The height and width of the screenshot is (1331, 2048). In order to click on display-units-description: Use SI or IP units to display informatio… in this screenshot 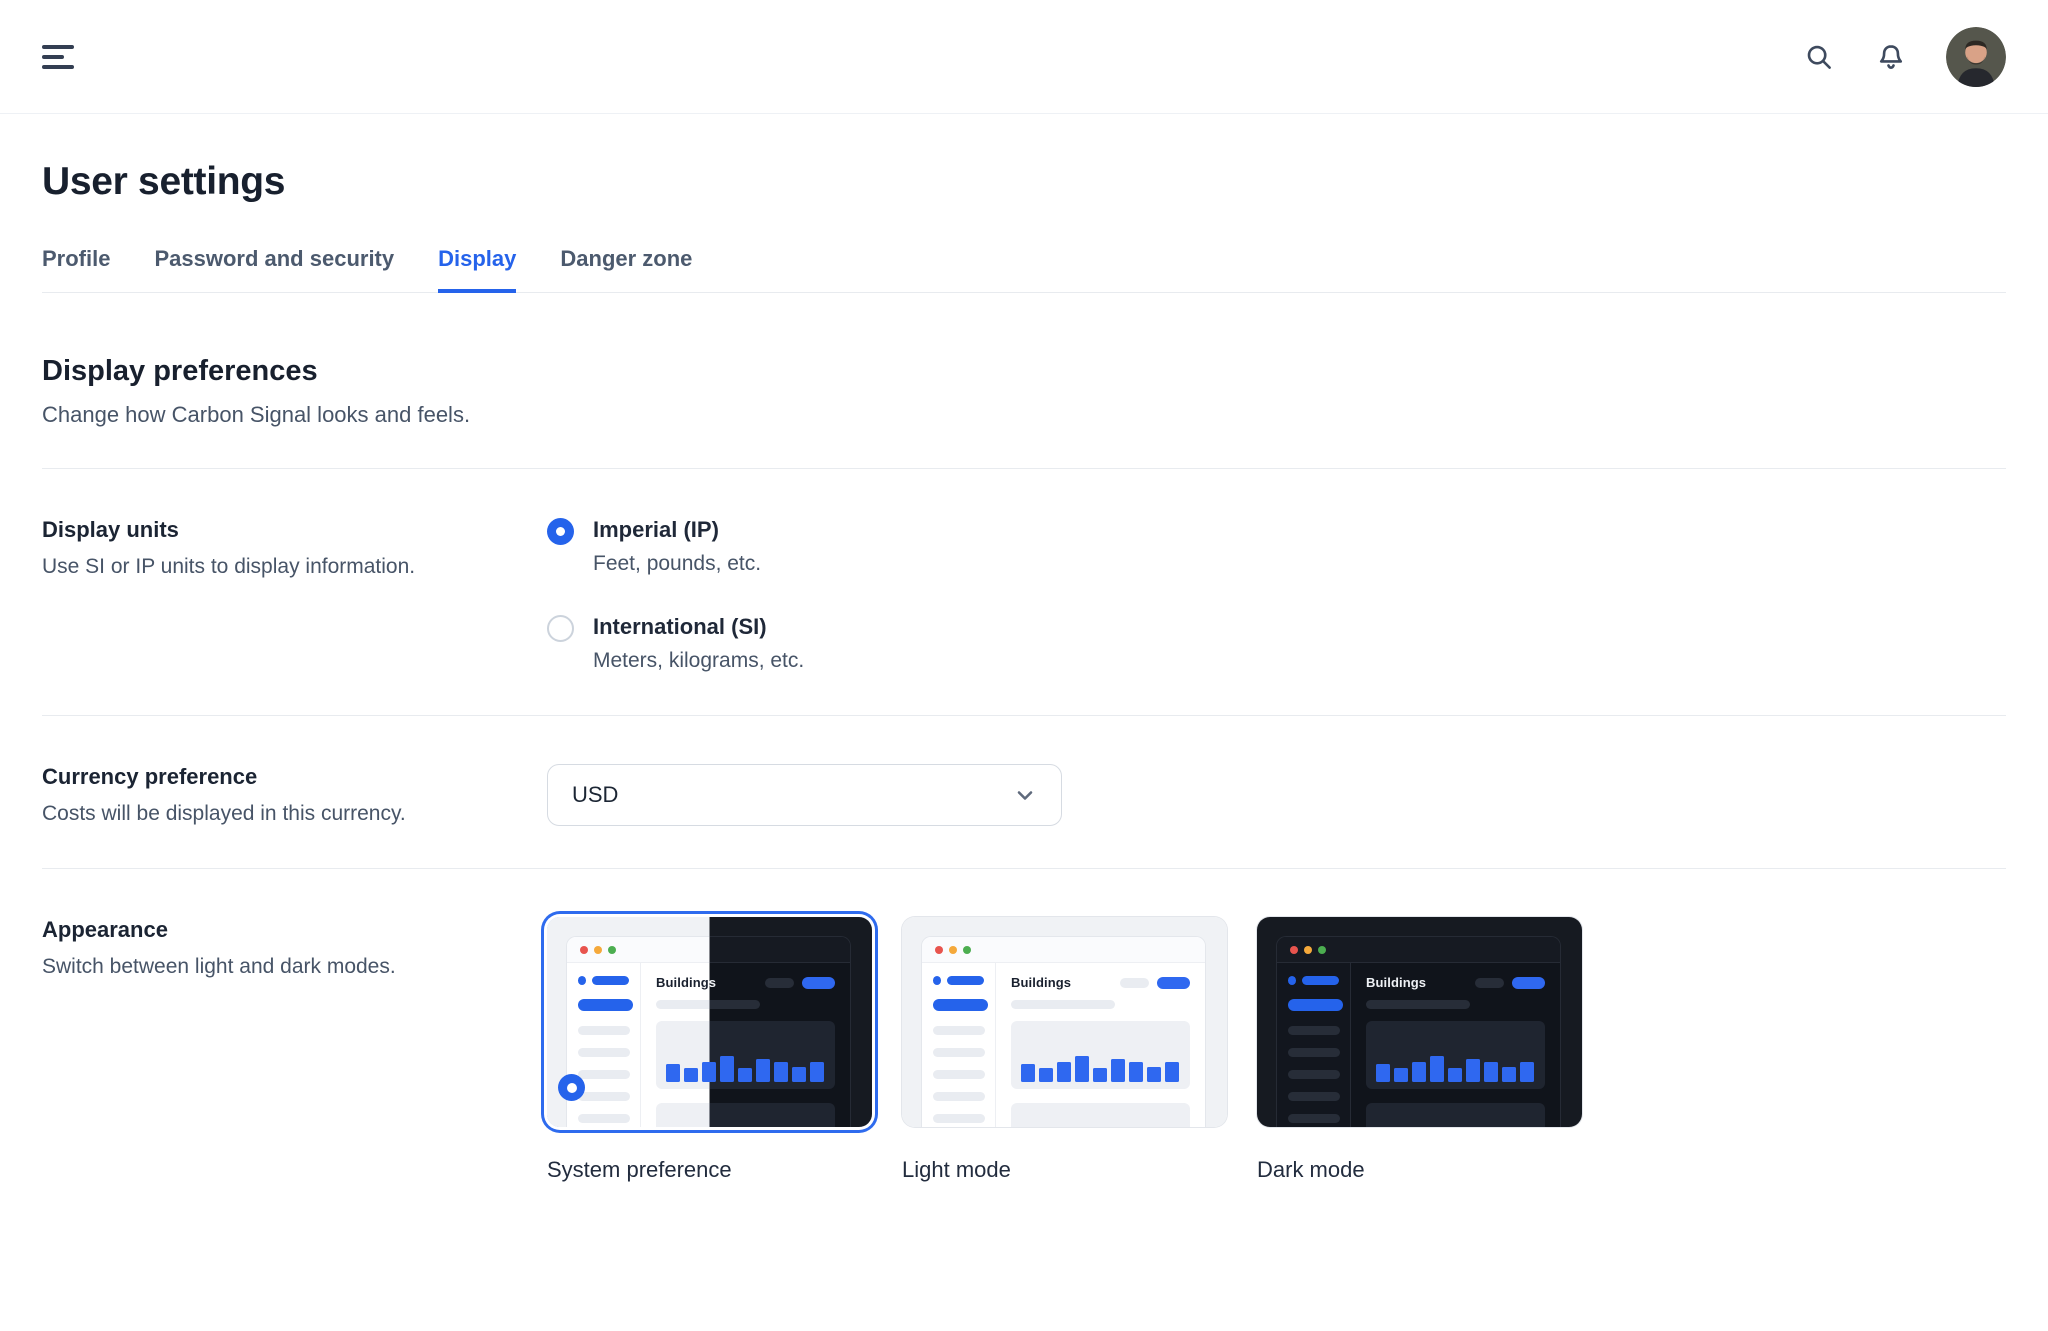, I will do `click(229, 566)`.